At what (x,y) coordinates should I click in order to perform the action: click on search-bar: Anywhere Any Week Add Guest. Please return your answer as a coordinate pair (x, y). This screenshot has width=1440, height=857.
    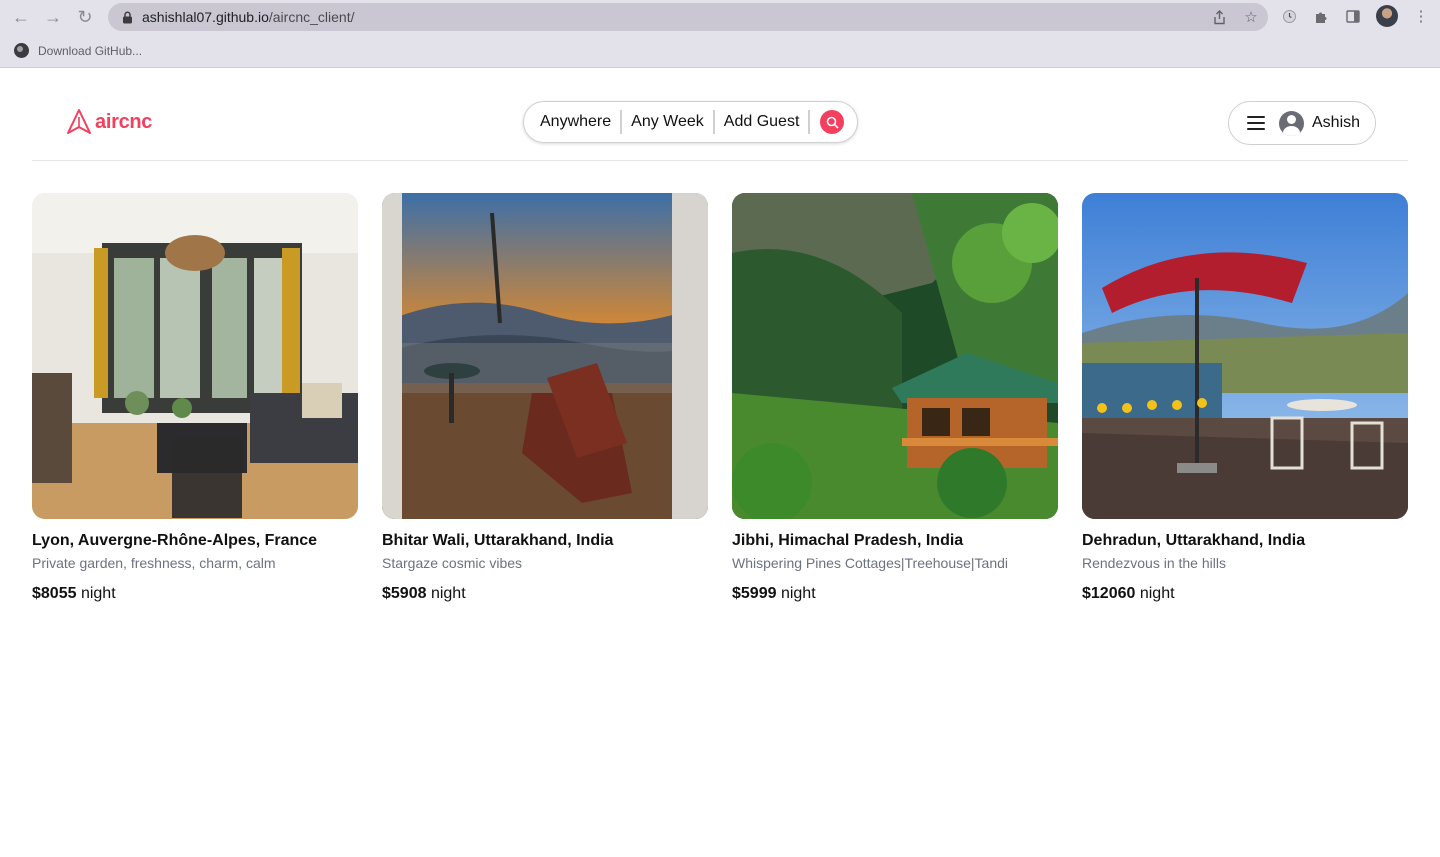
    Looking at the image, I should click on (690, 122).